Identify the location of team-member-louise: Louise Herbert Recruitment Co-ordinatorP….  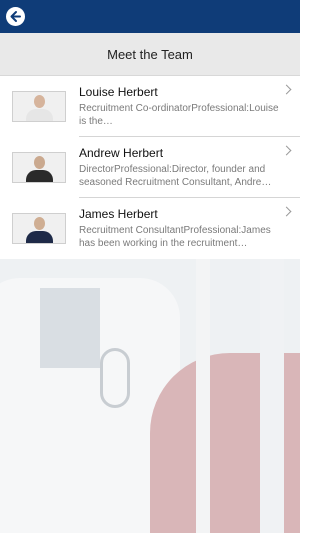
(150, 106).